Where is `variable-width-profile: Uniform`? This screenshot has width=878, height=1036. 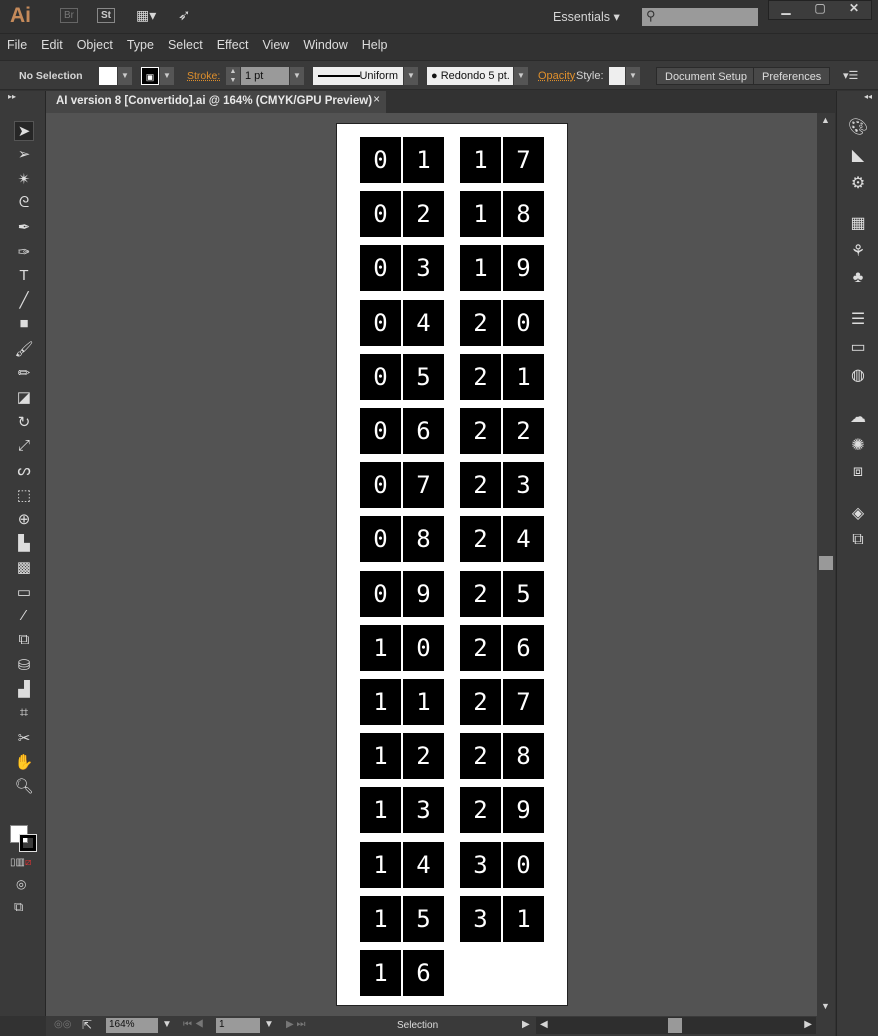 variable-width-profile: Uniform is located at coordinates (358, 76).